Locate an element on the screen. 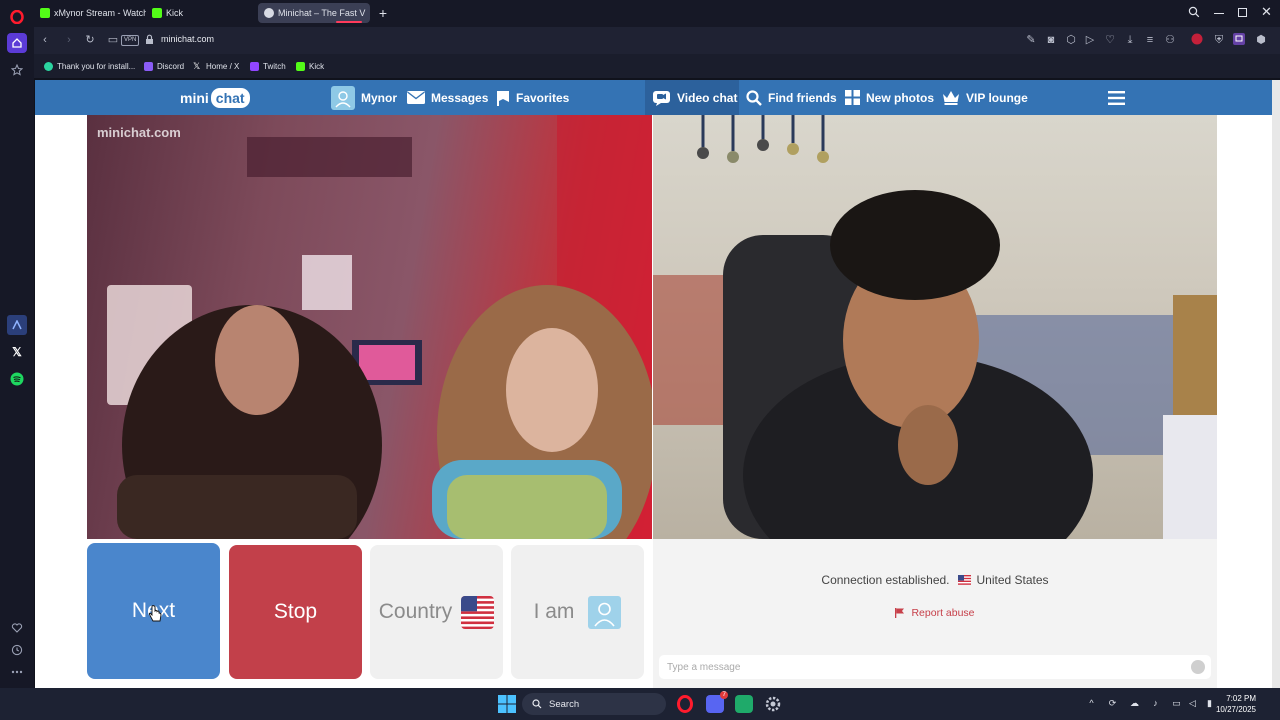  i-am-button: I am is located at coordinates (577, 612).